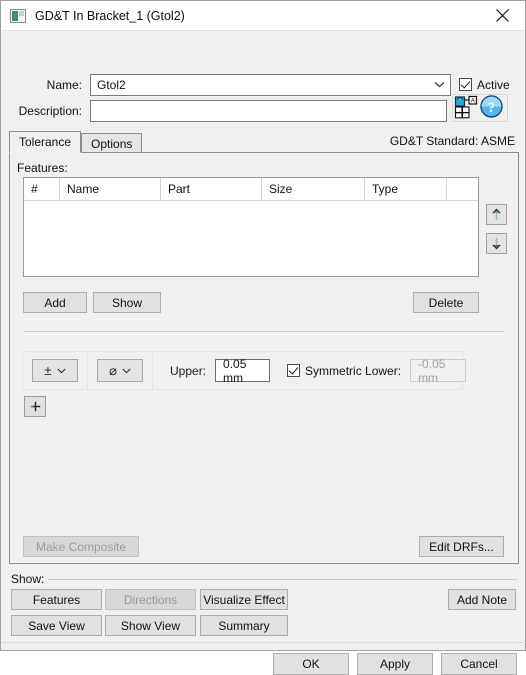  Describe the element at coordinates (311, 664) in the screenshot. I see `ok-button: OK` at that location.